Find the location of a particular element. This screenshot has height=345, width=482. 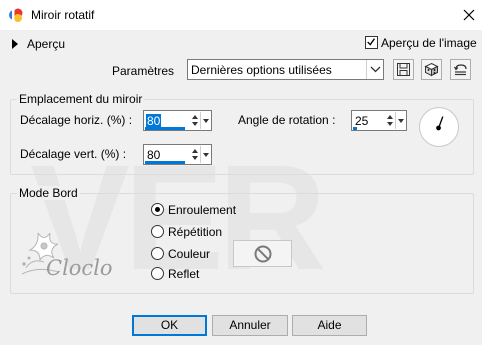

save-preset-button is located at coordinates (403, 69).